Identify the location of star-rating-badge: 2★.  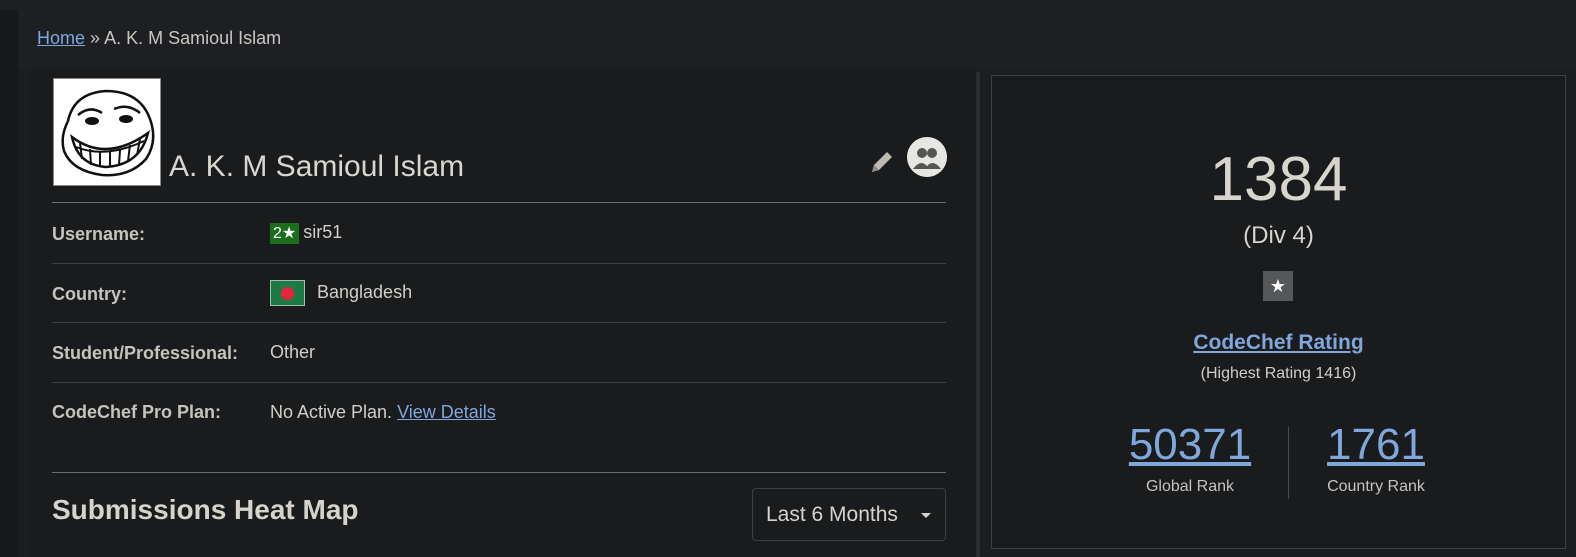
(285, 233).